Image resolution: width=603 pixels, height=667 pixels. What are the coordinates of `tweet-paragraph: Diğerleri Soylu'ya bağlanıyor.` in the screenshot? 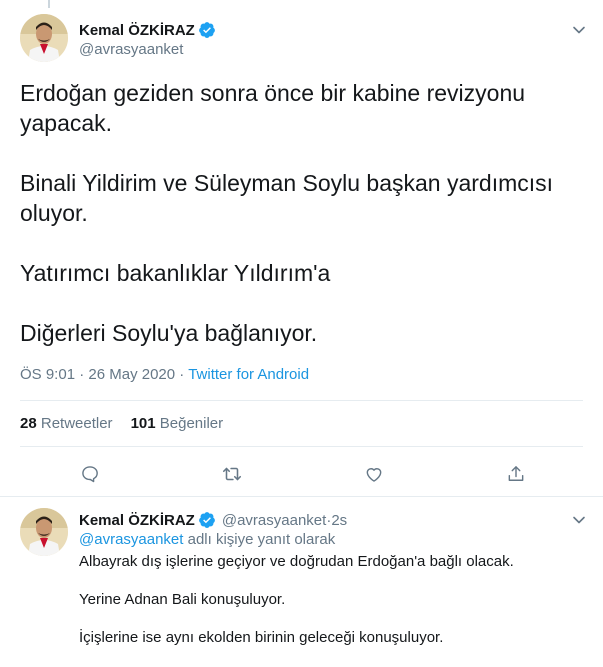 It's located at (169, 333).